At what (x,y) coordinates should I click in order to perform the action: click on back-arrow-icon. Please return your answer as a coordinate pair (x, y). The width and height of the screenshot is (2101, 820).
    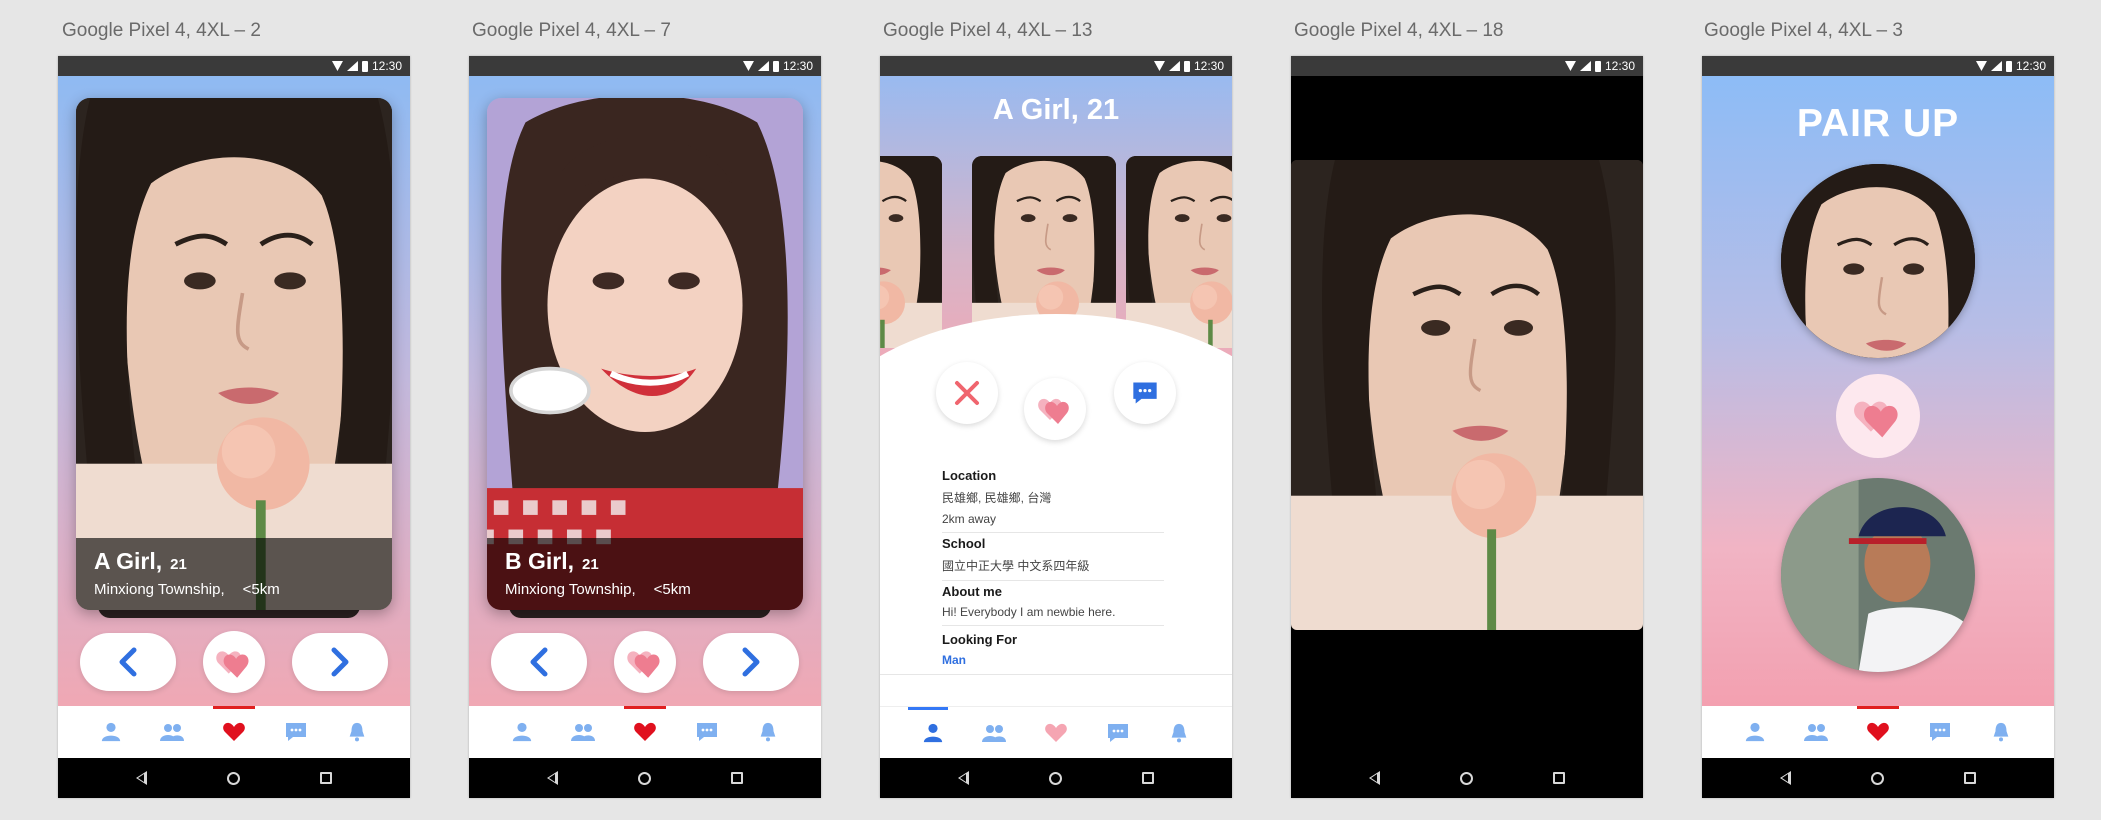
    Looking at the image, I should click on (128, 662).